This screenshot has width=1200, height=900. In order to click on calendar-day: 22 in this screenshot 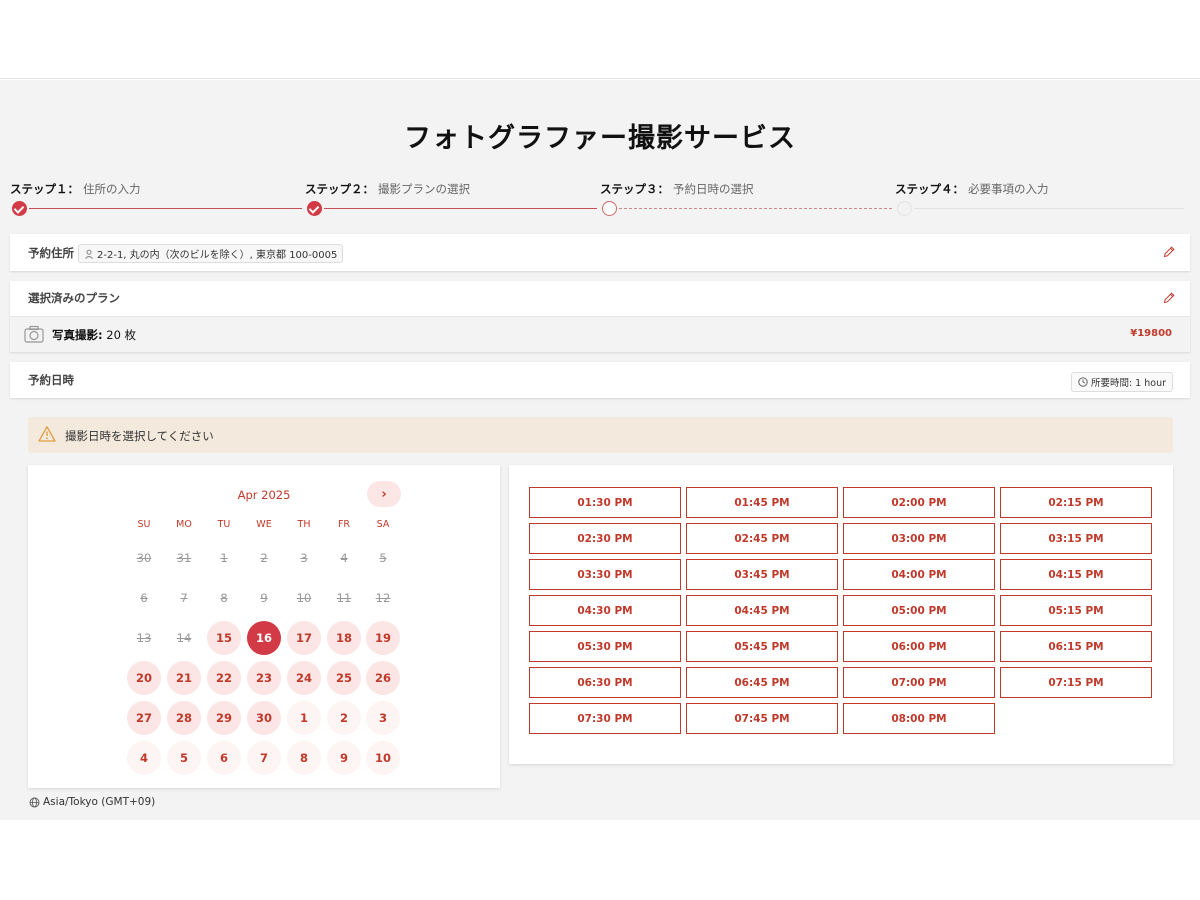, I will do `click(224, 678)`.